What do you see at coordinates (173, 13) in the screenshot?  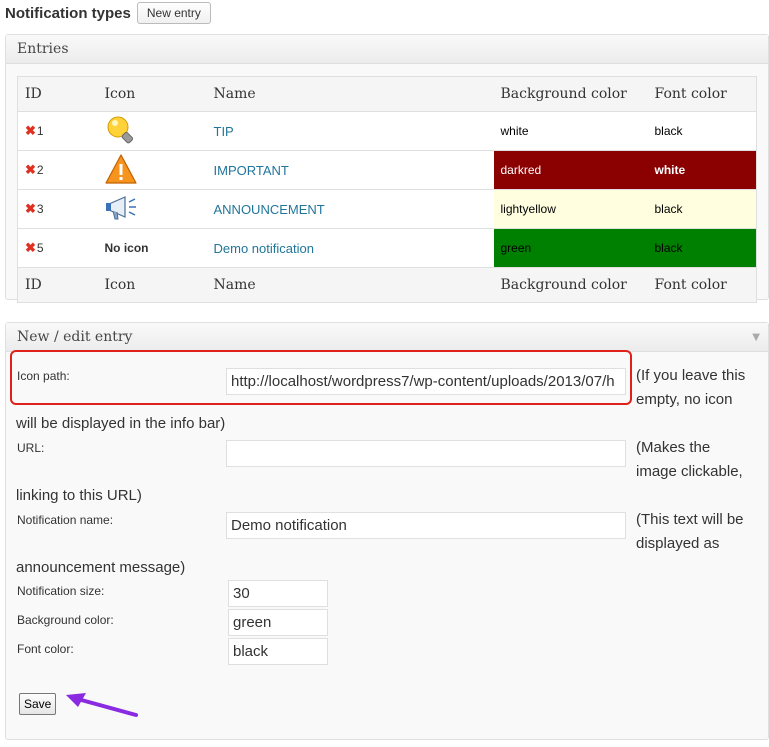 I see `new-entry-button: New entry` at bounding box center [173, 13].